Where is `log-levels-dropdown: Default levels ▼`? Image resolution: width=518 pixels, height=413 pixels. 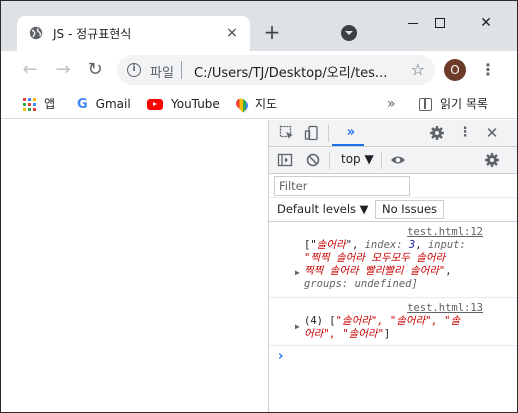
log-levels-dropdown: Default levels ▼ is located at coordinates (323, 209).